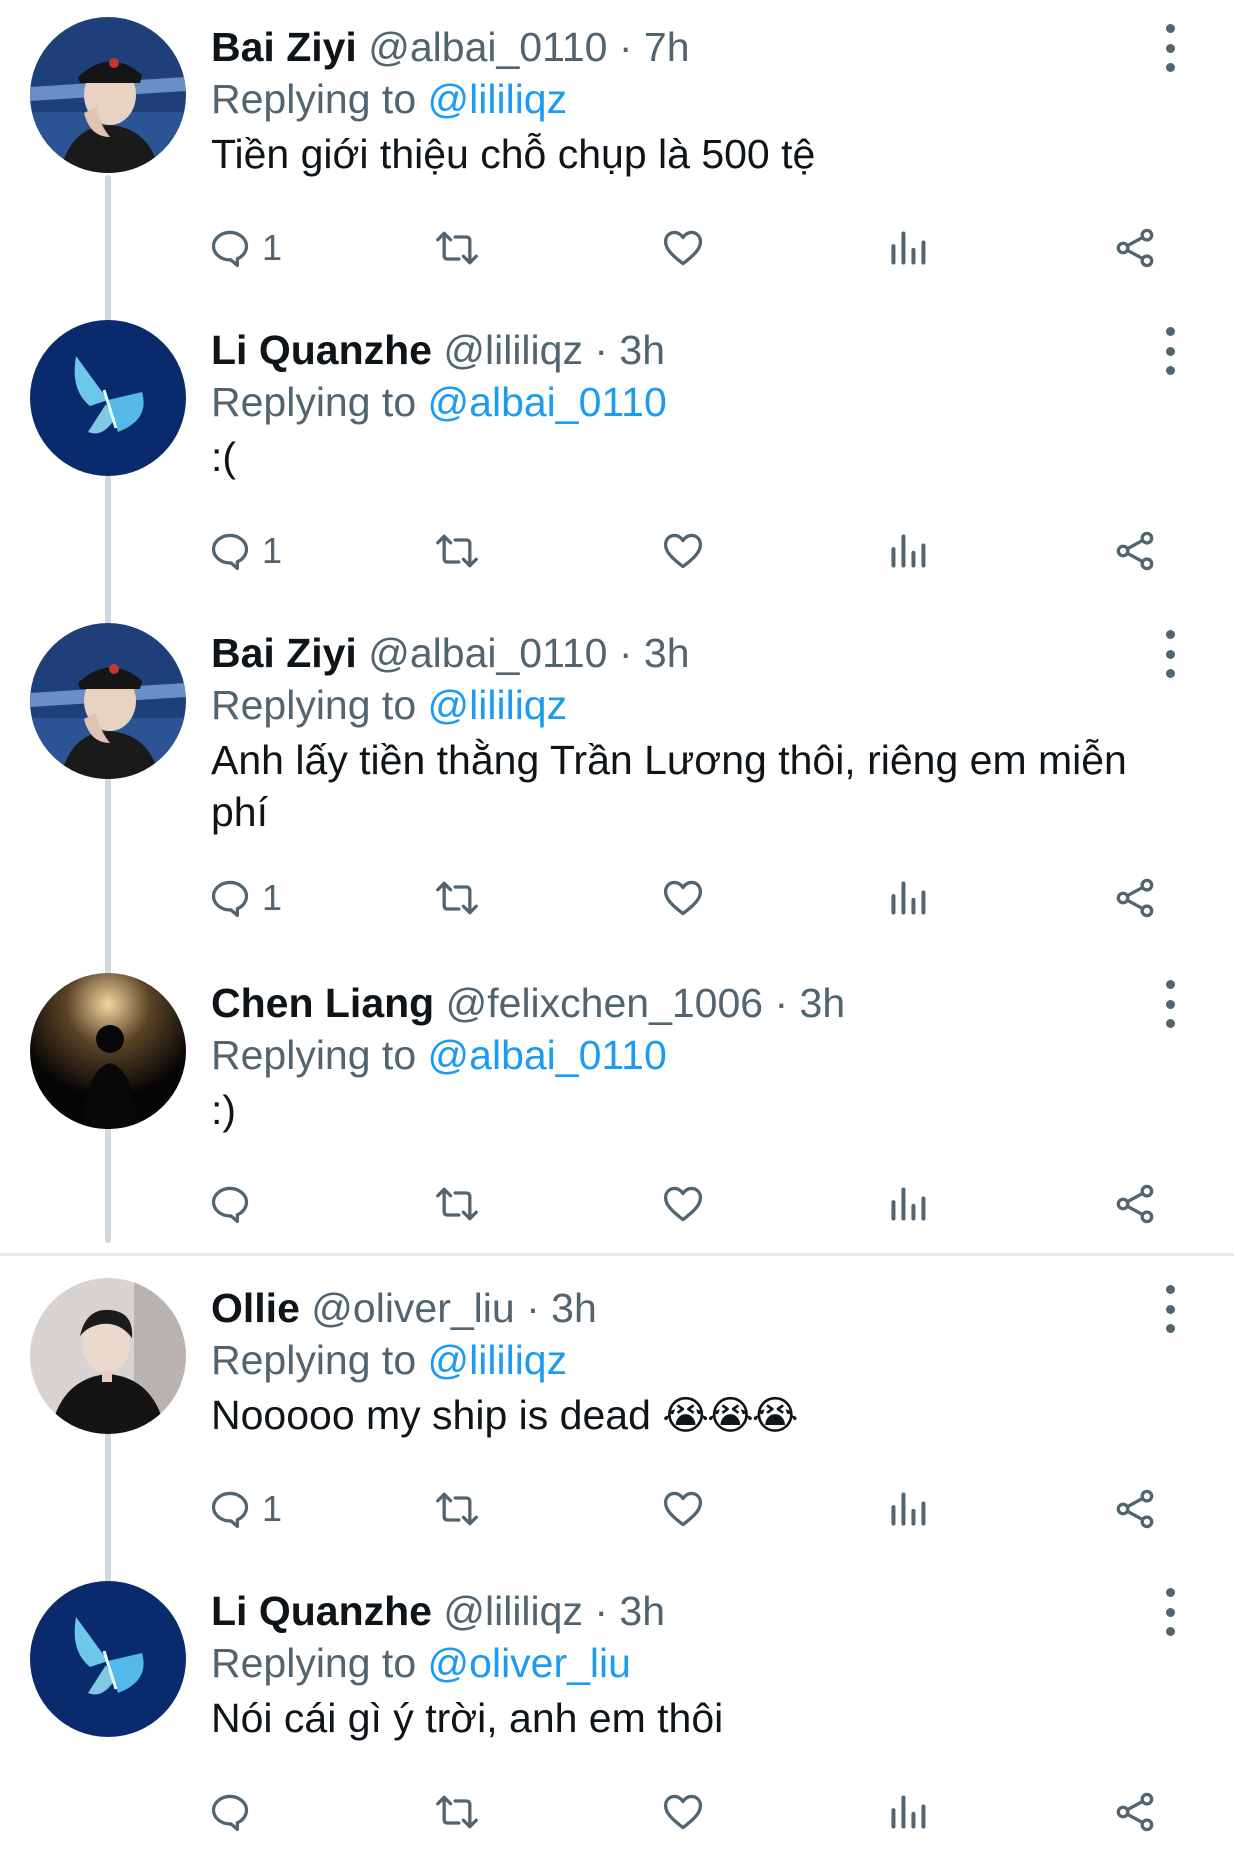  What do you see at coordinates (730, 1416) in the screenshot?
I see `crying-emoji: 😭😭😭` at bounding box center [730, 1416].